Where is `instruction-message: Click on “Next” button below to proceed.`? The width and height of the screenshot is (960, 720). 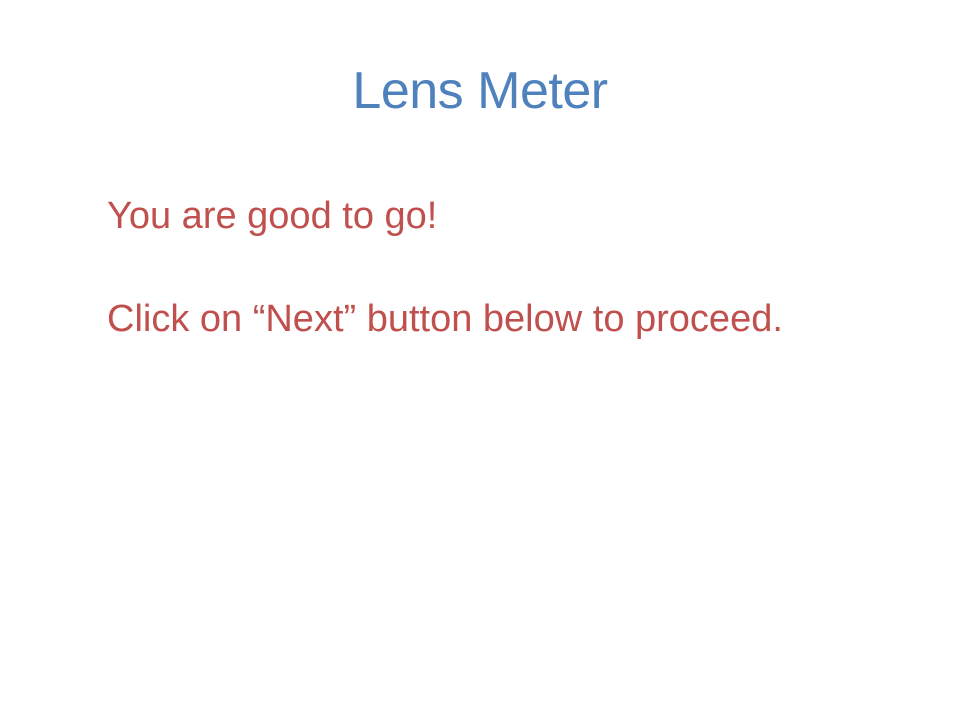 instruction-message: Click on “Next” button below to proceed. is located at coordinates (445, 319).